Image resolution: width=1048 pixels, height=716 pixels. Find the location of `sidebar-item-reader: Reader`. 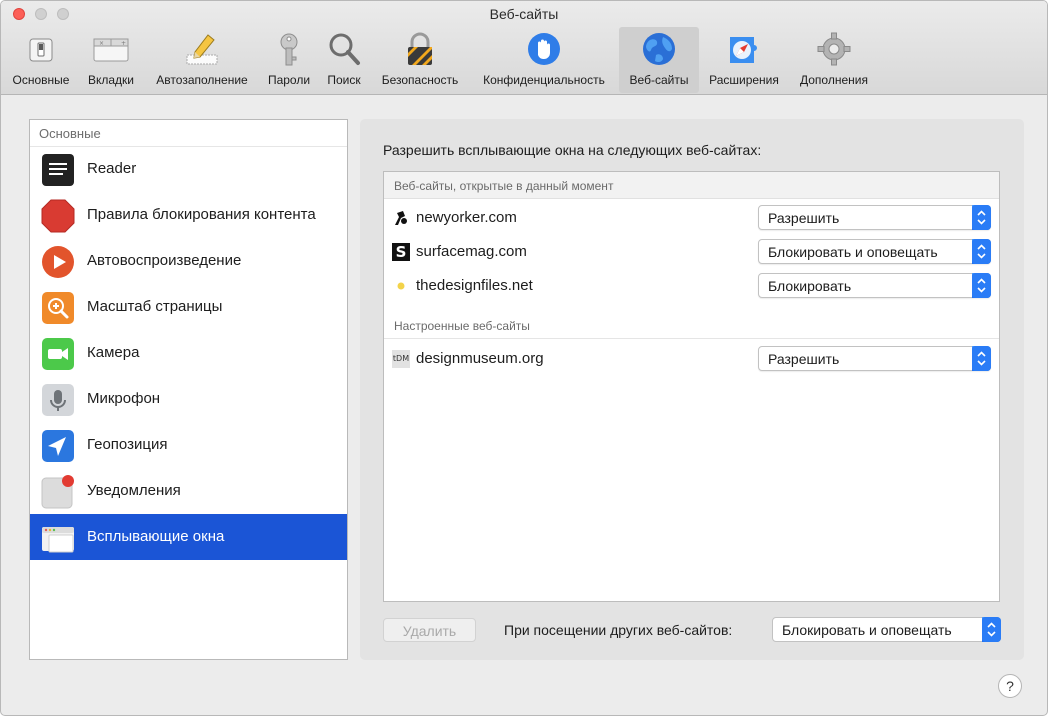

sidebar-item-reader: Reader is located at coordinates (188, 169).